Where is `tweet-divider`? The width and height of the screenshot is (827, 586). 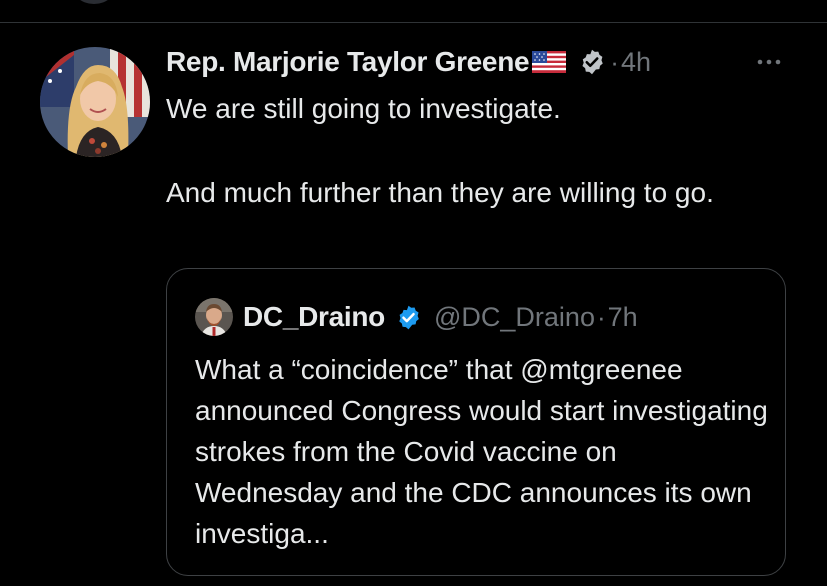
tweet-divider is located at coordinates (413, 22).